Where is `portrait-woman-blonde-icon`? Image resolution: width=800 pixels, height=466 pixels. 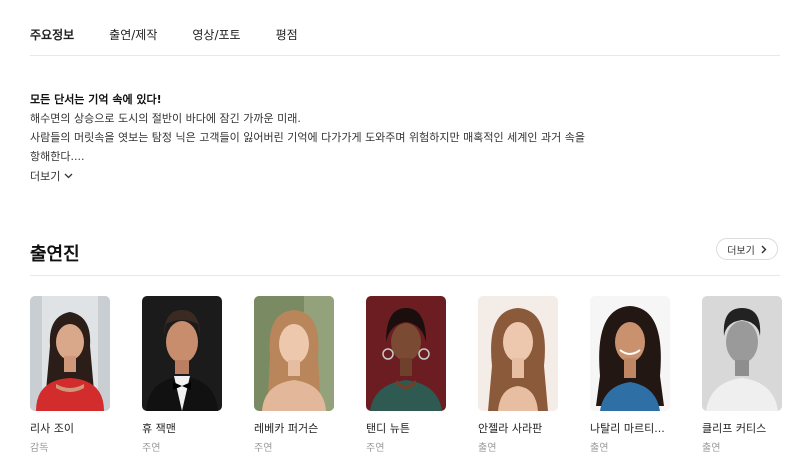
portrait-woman-blonde-icon is located at coordinates (294, 353).